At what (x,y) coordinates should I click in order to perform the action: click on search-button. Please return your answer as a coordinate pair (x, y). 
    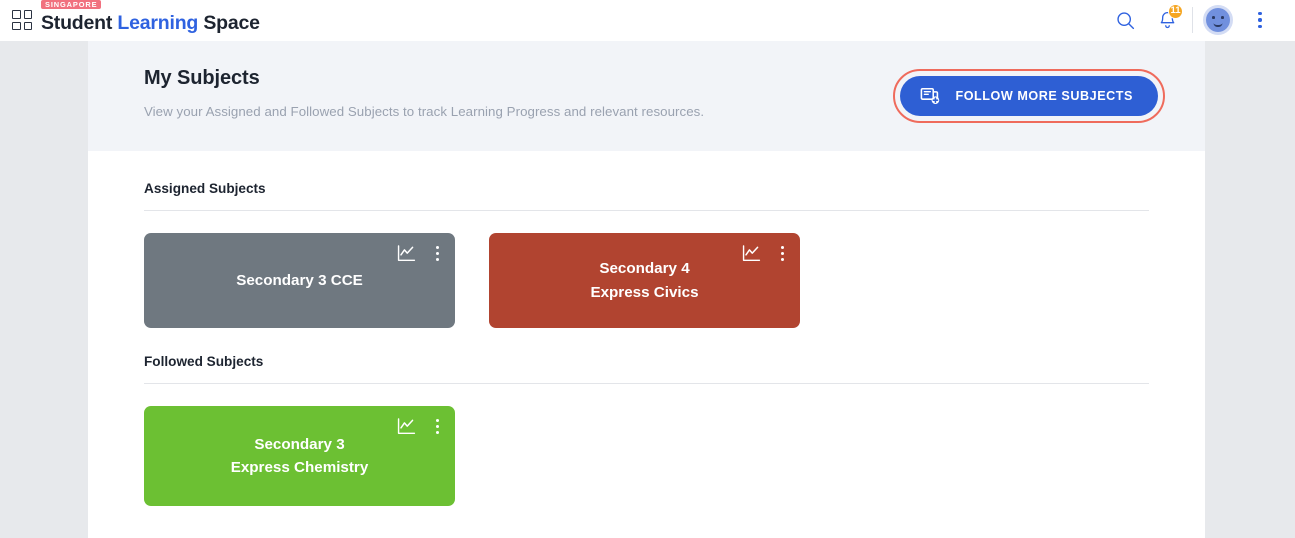
    Looking at the image, I should click on (1125, 20).